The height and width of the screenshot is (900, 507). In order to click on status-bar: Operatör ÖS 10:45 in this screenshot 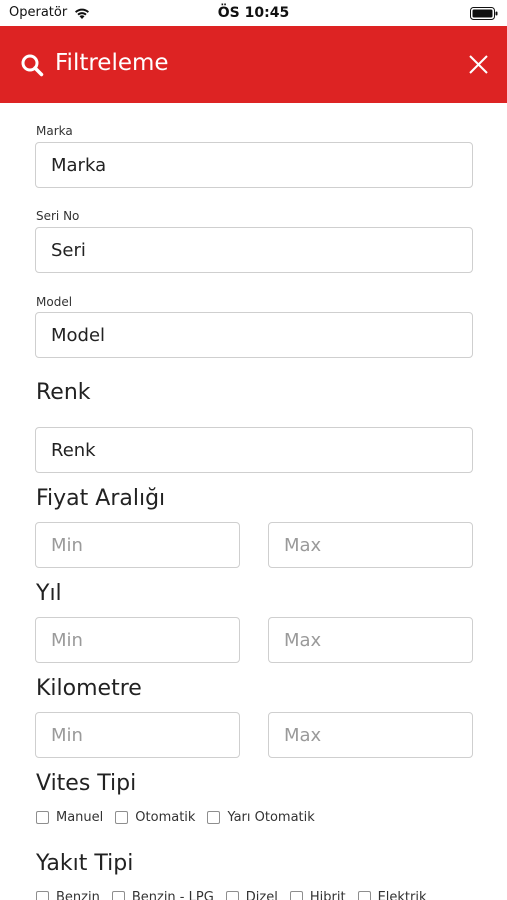, I will do `click(253, 13)`.